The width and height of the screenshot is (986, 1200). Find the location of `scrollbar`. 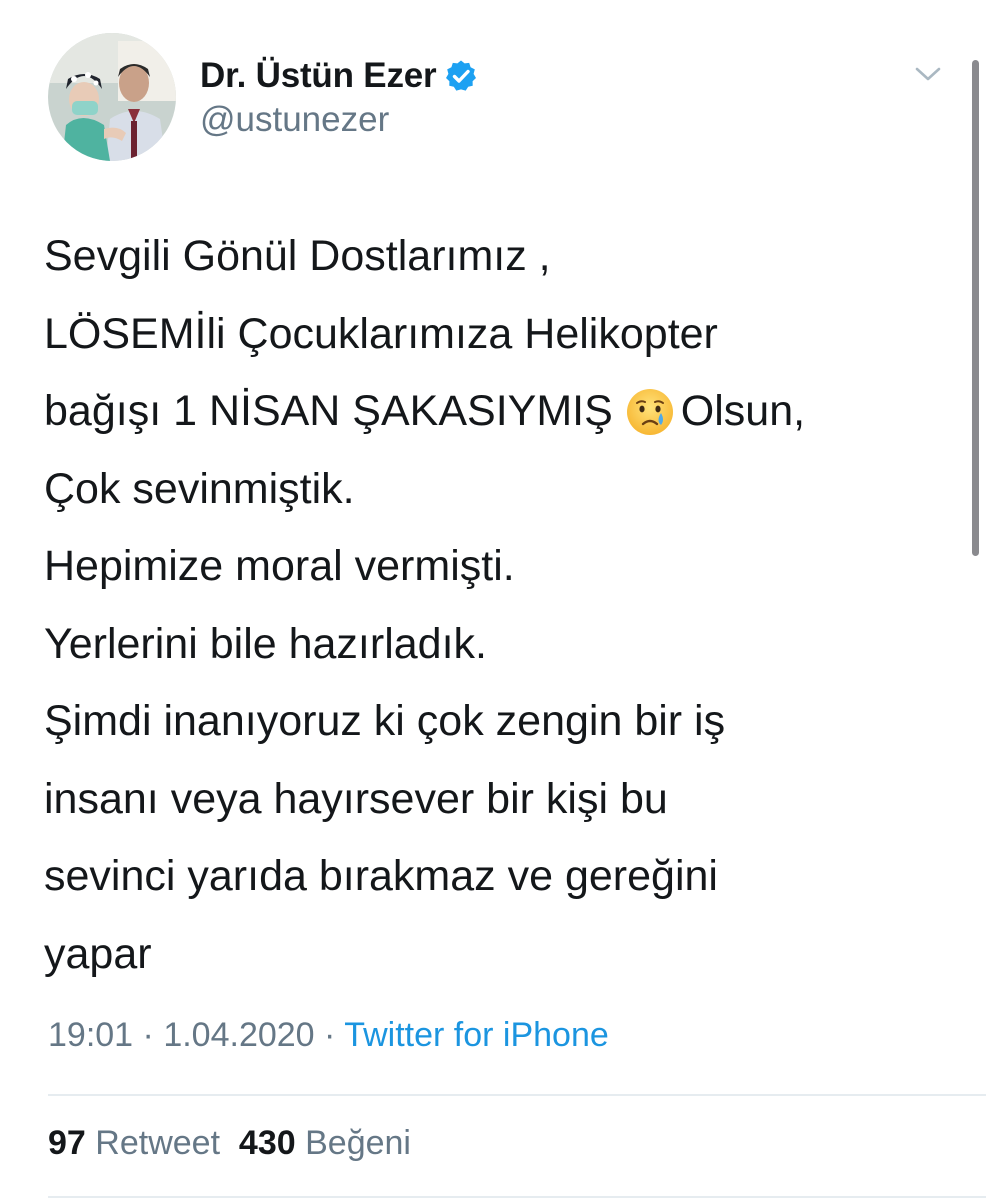

scrollbar is located at coordinates (975, 308).